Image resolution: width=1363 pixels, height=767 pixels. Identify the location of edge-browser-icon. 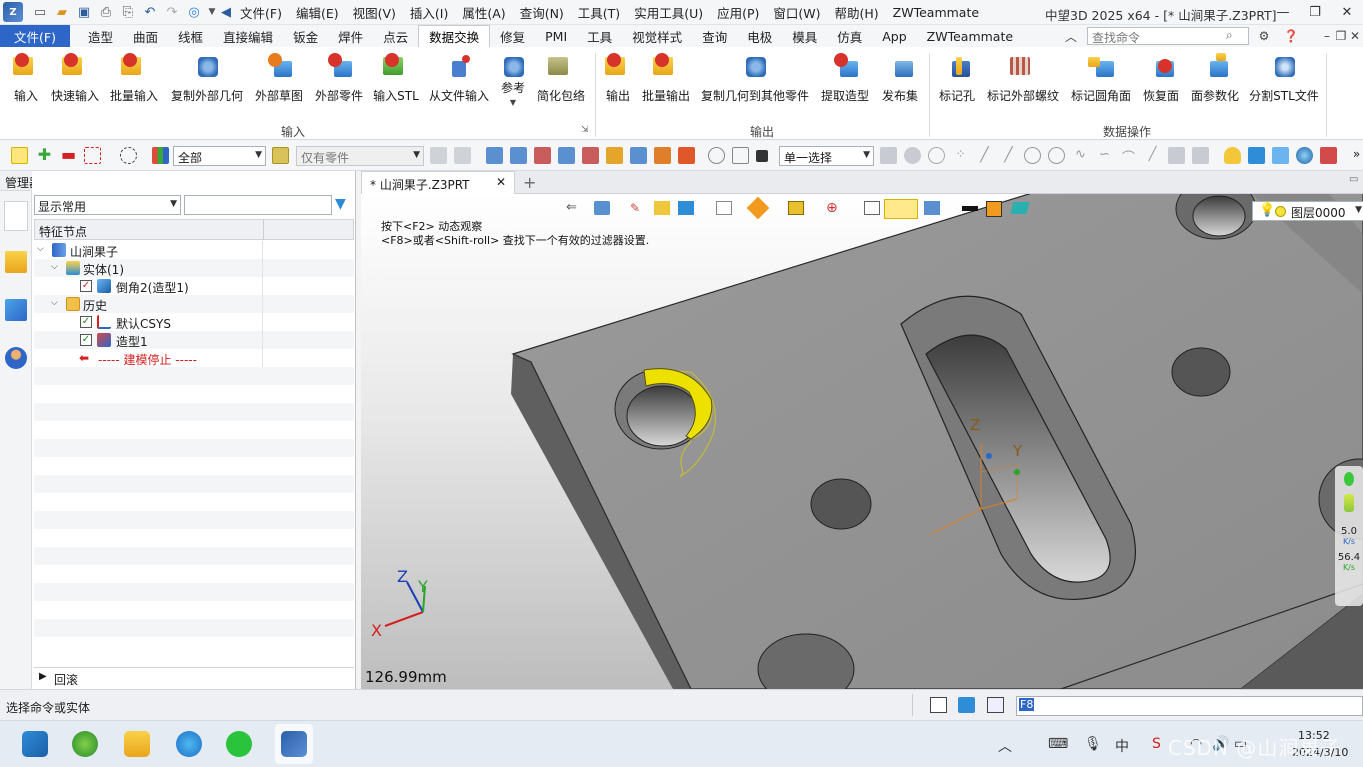
(189, 744).